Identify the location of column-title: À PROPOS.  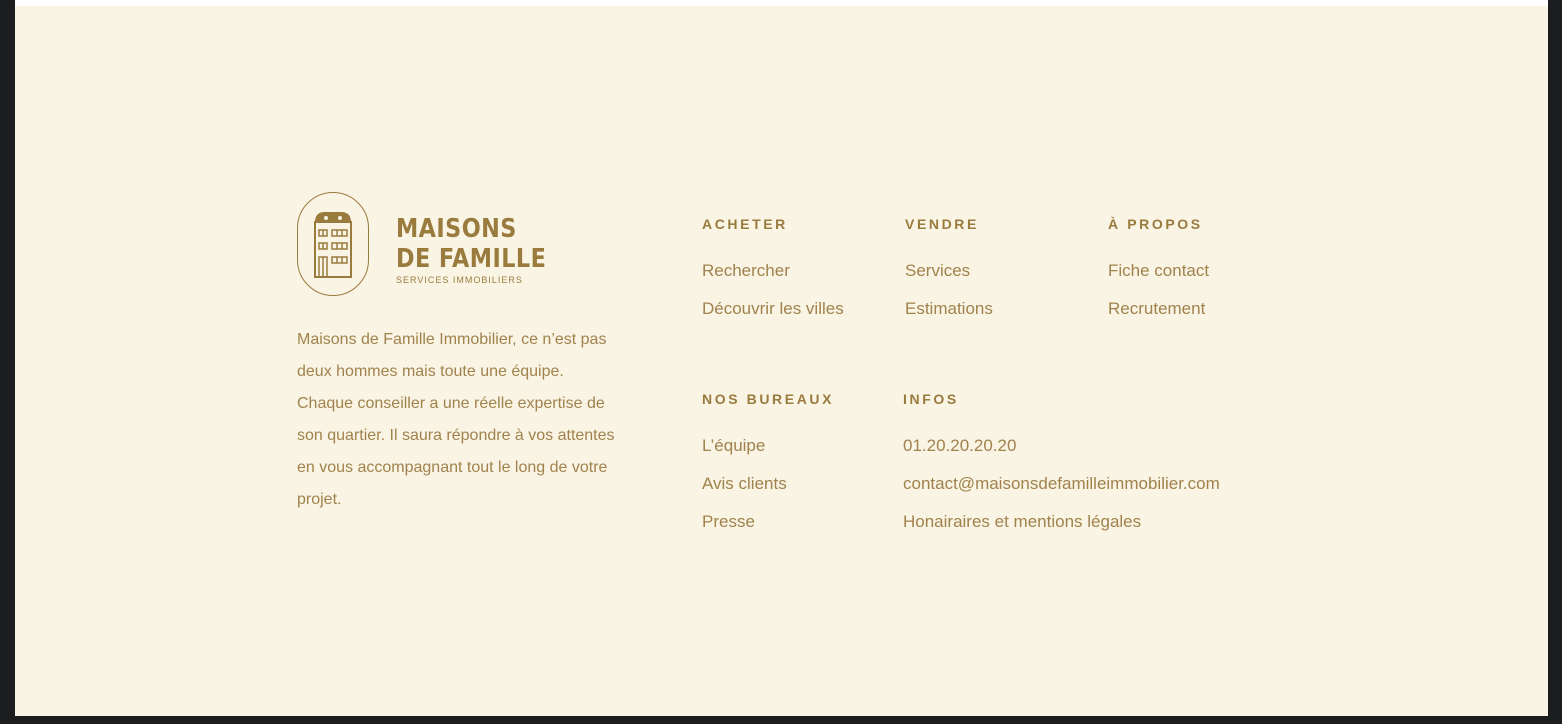
(1155, 224).